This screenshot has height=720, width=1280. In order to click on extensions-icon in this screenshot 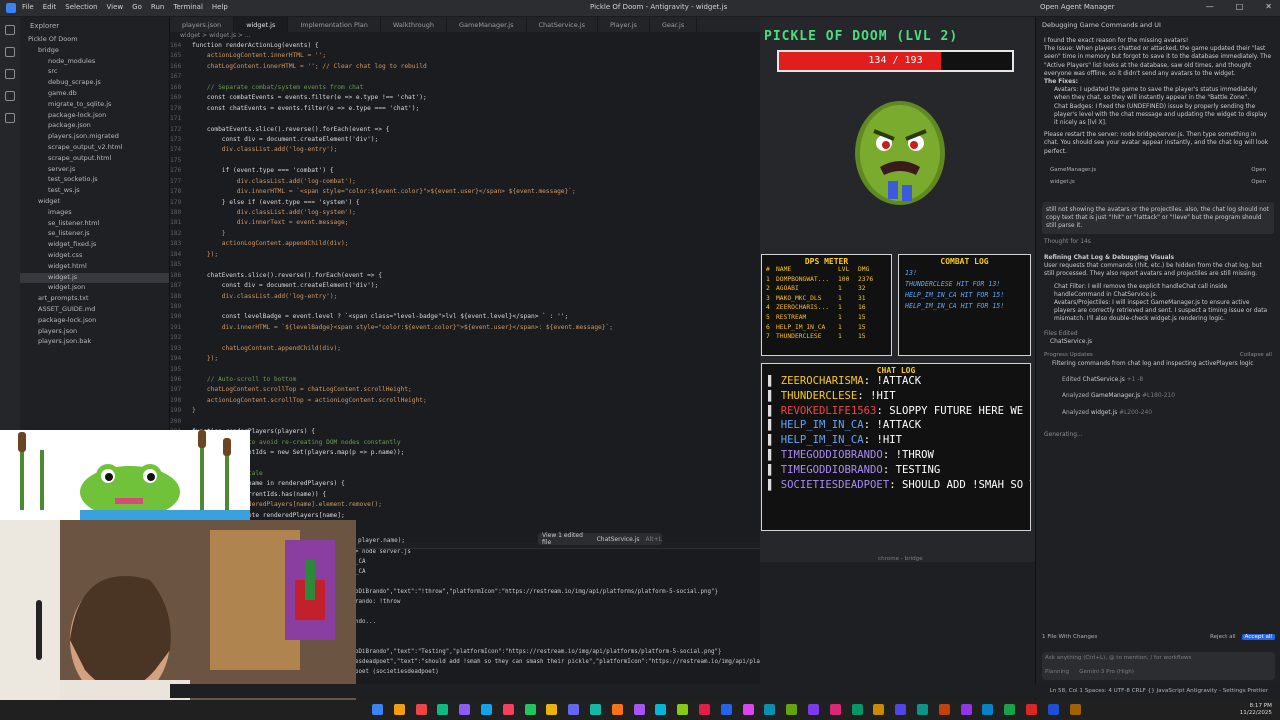, I will do `click(10, 118)`.